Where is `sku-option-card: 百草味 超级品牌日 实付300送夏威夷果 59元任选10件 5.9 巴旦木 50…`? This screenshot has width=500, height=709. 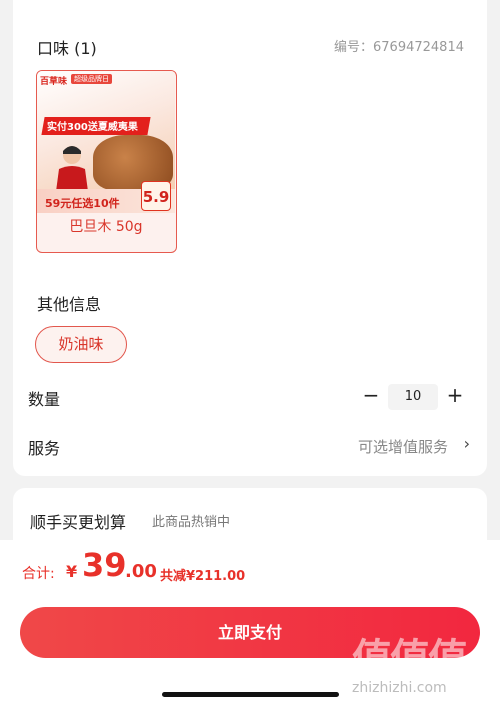 sku-option-card: 百草味 超级品牌日 实付300送夏威夷果 59元任选10件 5.9 巴旦木 50… is located at coordinates (106, 161).